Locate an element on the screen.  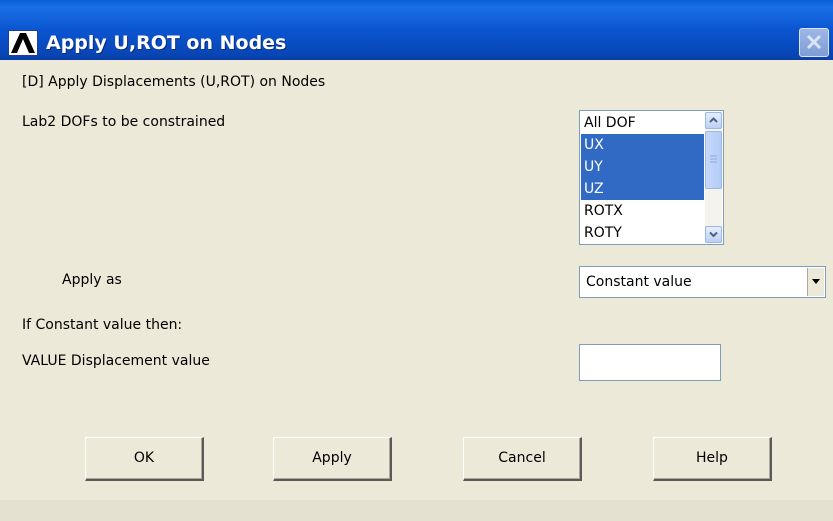
dof-listbox: All DOF UX UY UZ ROTX ROTY is located at coordinates (651, 177).